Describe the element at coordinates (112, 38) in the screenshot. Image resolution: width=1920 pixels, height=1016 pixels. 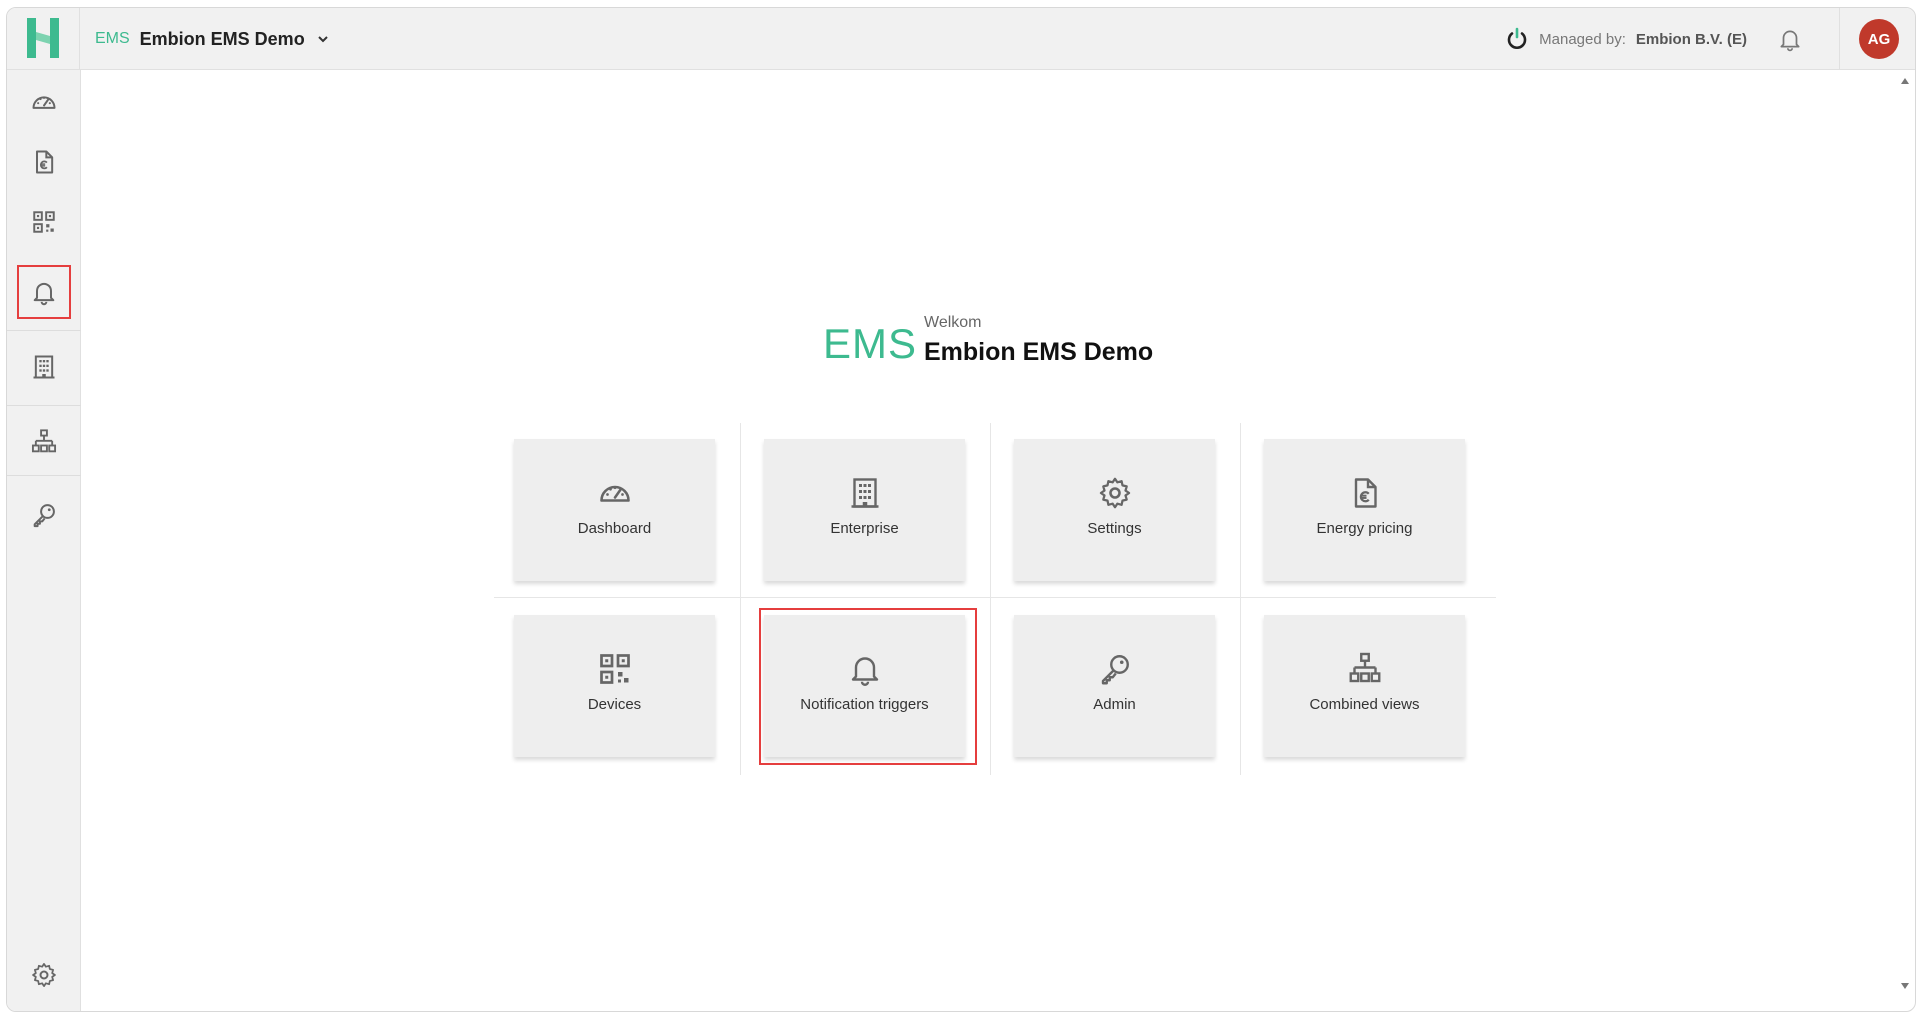
I see `app-code: EMS` at that location.